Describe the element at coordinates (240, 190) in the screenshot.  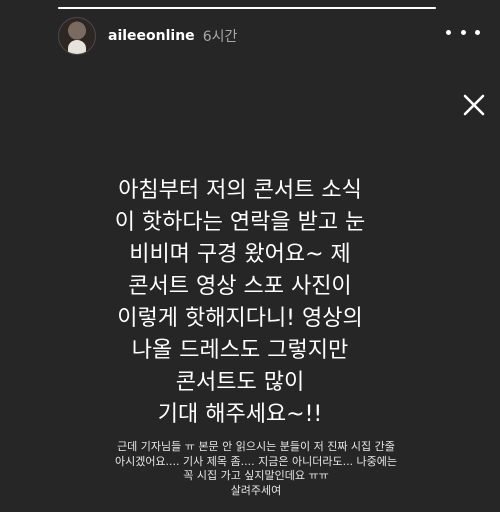
I see `caption-line: 아침부터 저의 콘서트 소식` at that location.